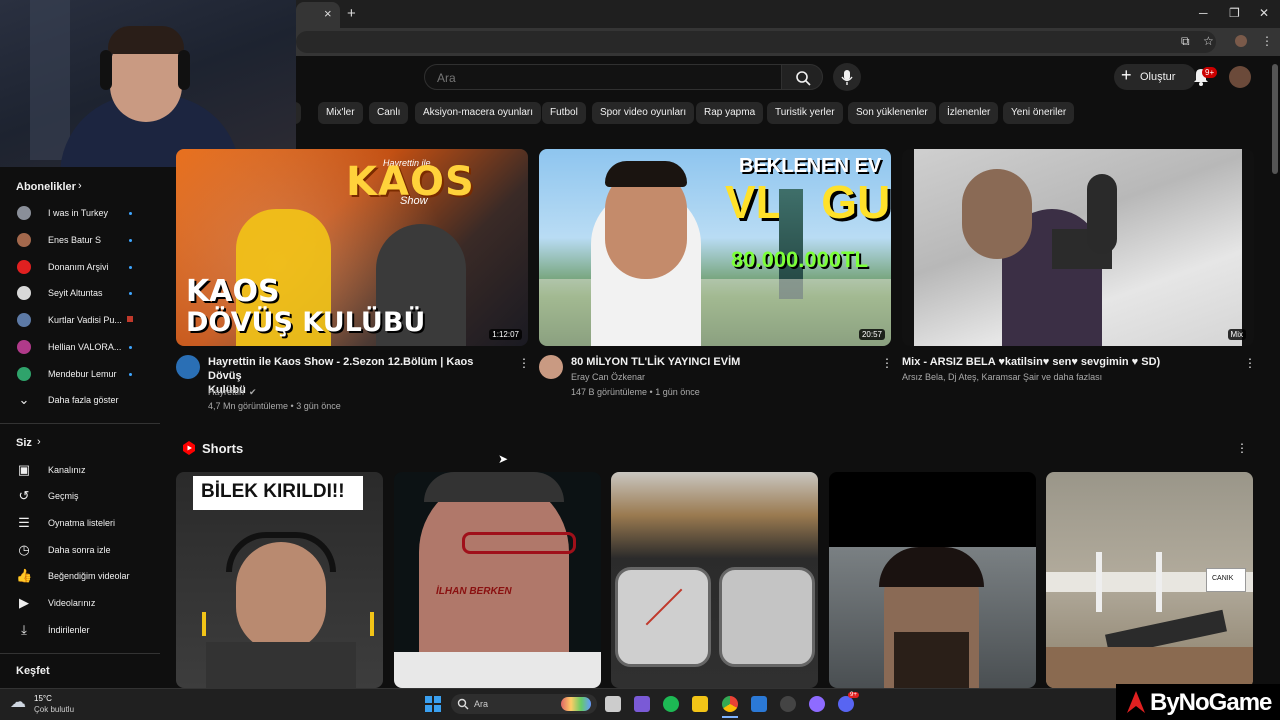  What do you see at coordinates (1078, 247) in the screenshot?
I see `video-thumbnail: Mix` at bounding box center [1078, 247].